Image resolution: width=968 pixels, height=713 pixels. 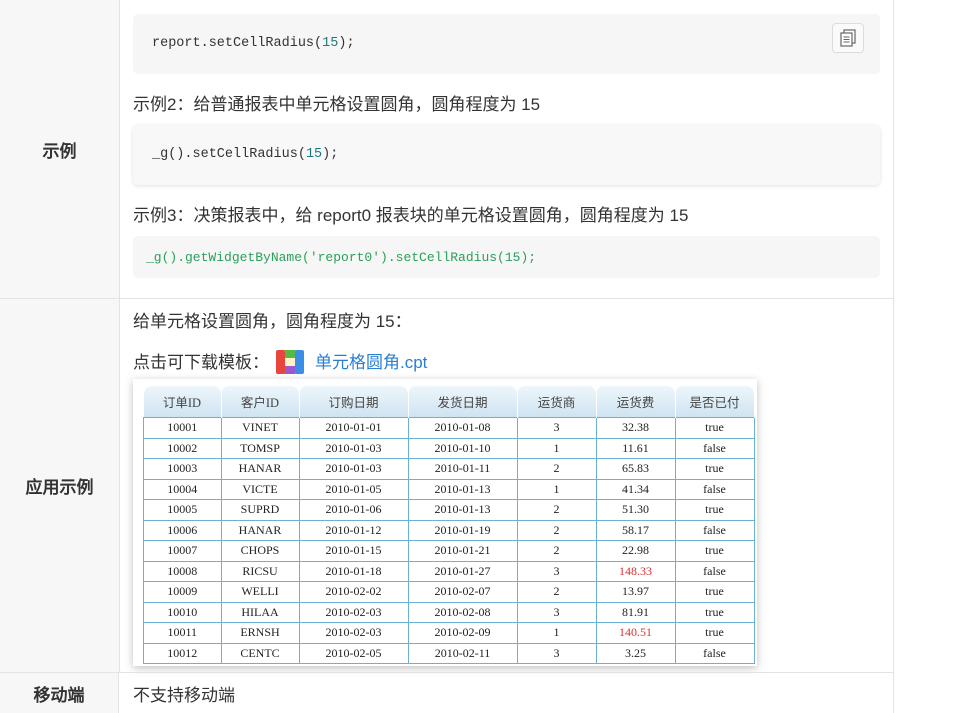 I want to click on report-cell: 10003, so click(x=182, y=469).